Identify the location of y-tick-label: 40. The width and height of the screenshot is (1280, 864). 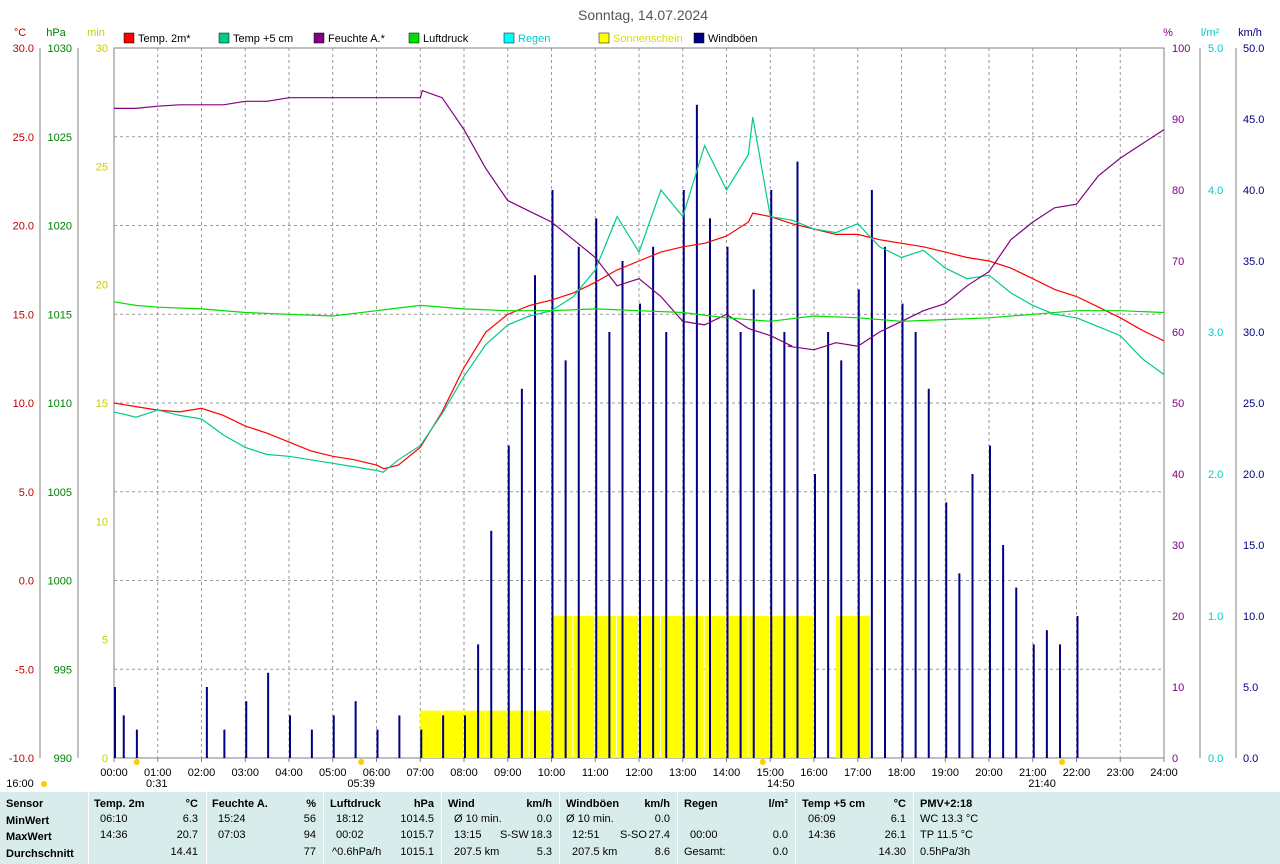
(1178, 475).